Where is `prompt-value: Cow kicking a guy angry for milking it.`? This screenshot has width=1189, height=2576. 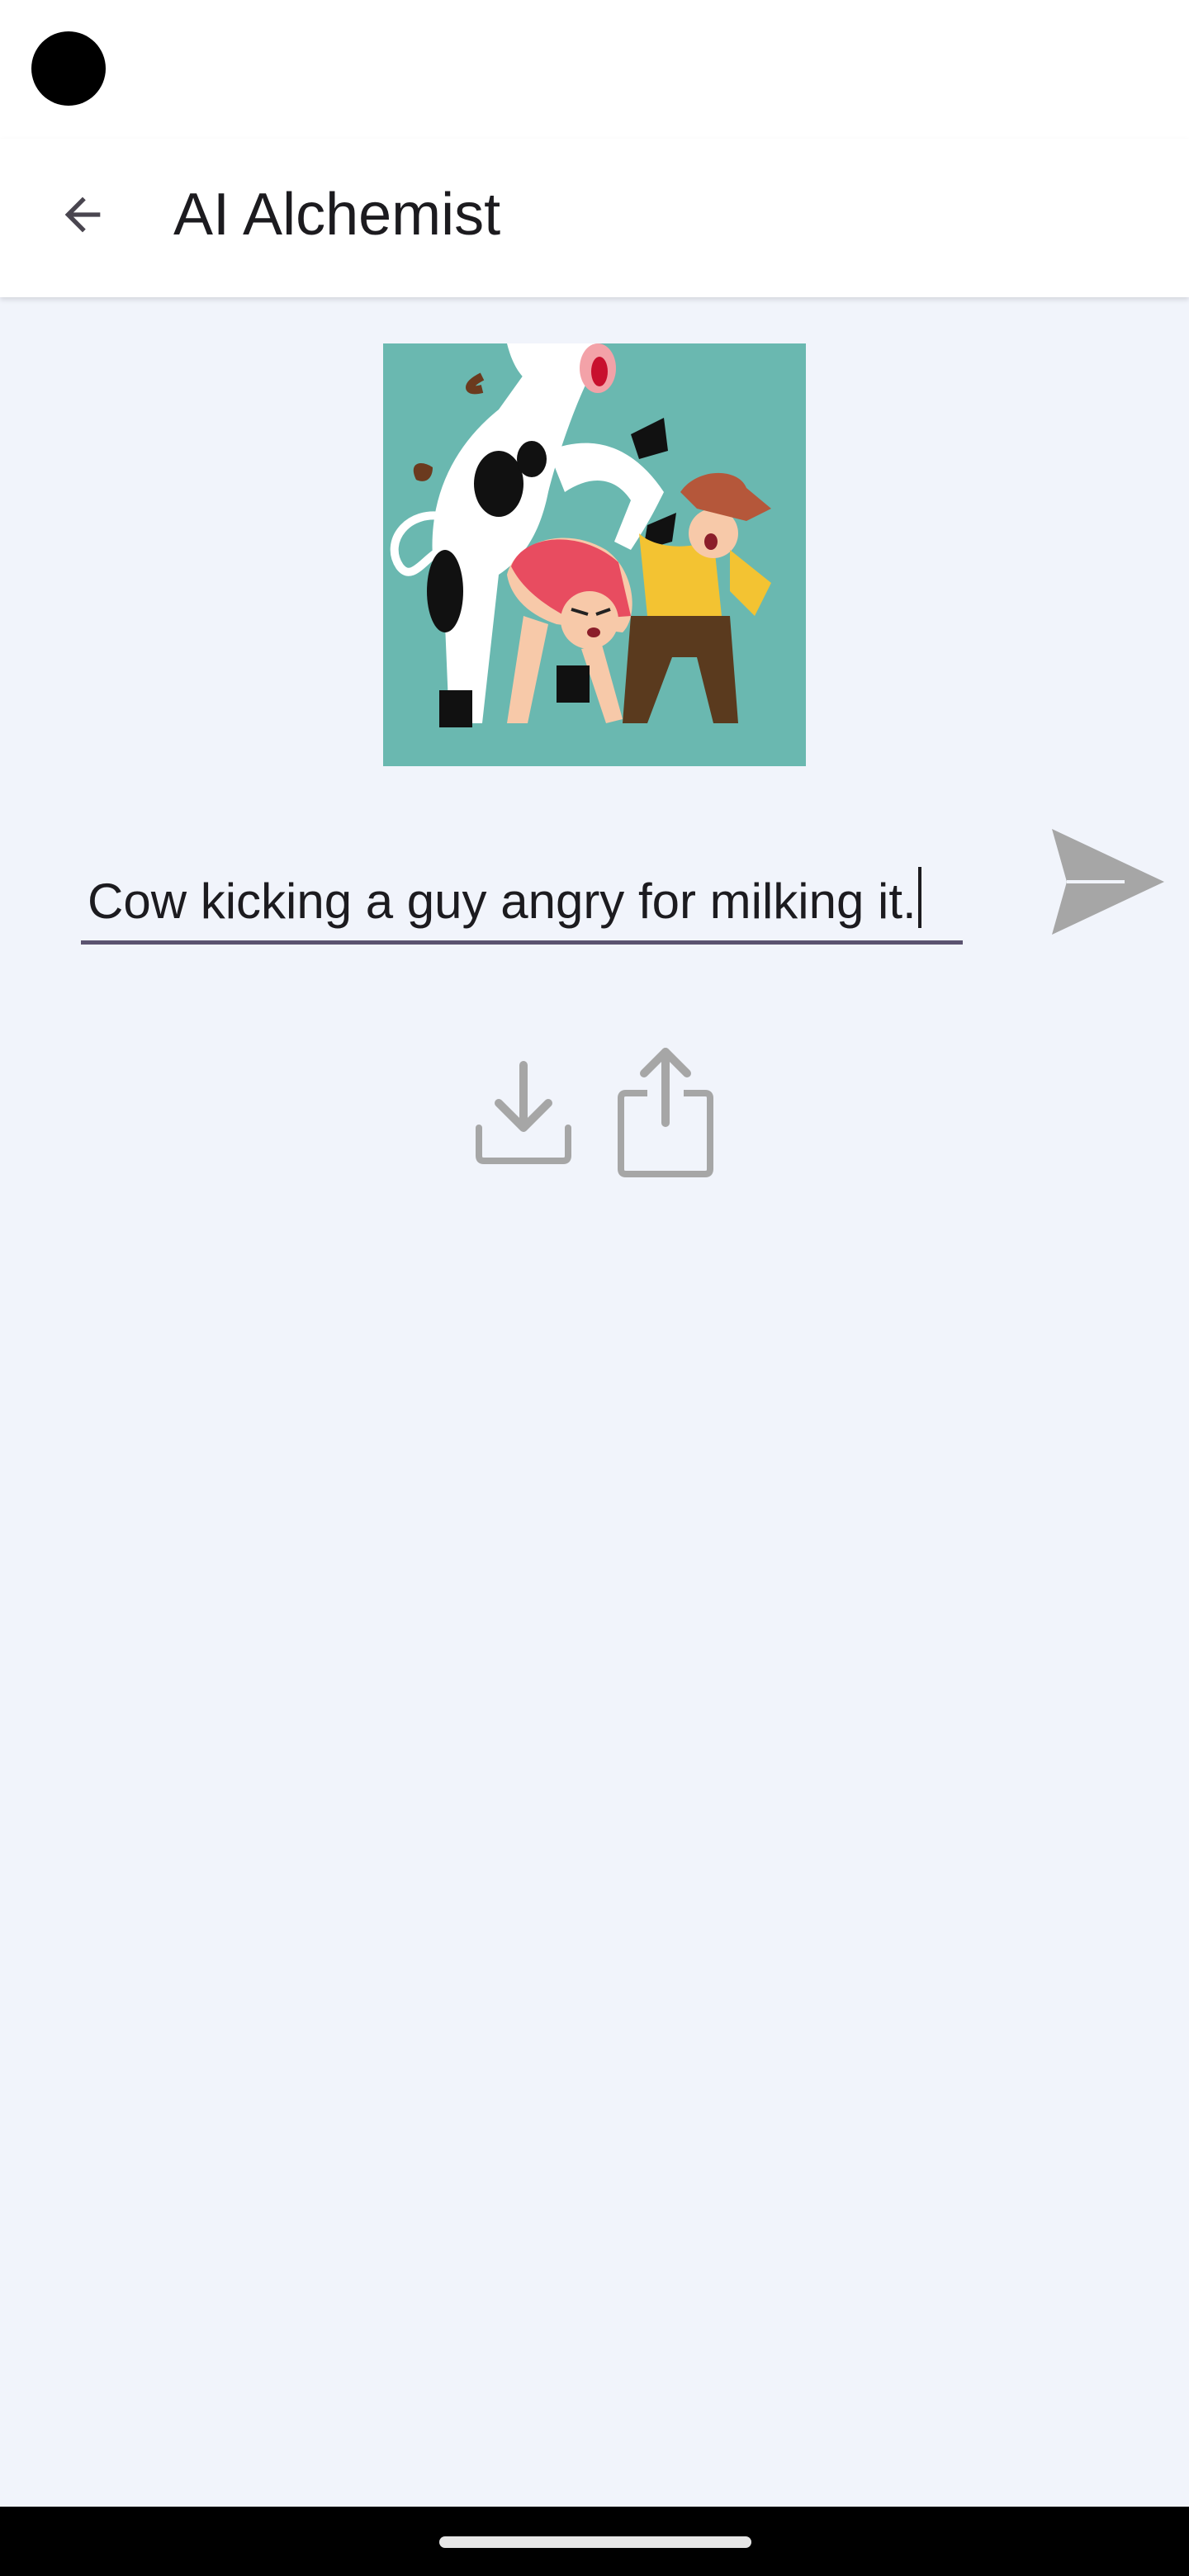
prompt-value: Cow kicking a guy angry for milking it. is located at coordinates (502, 901).